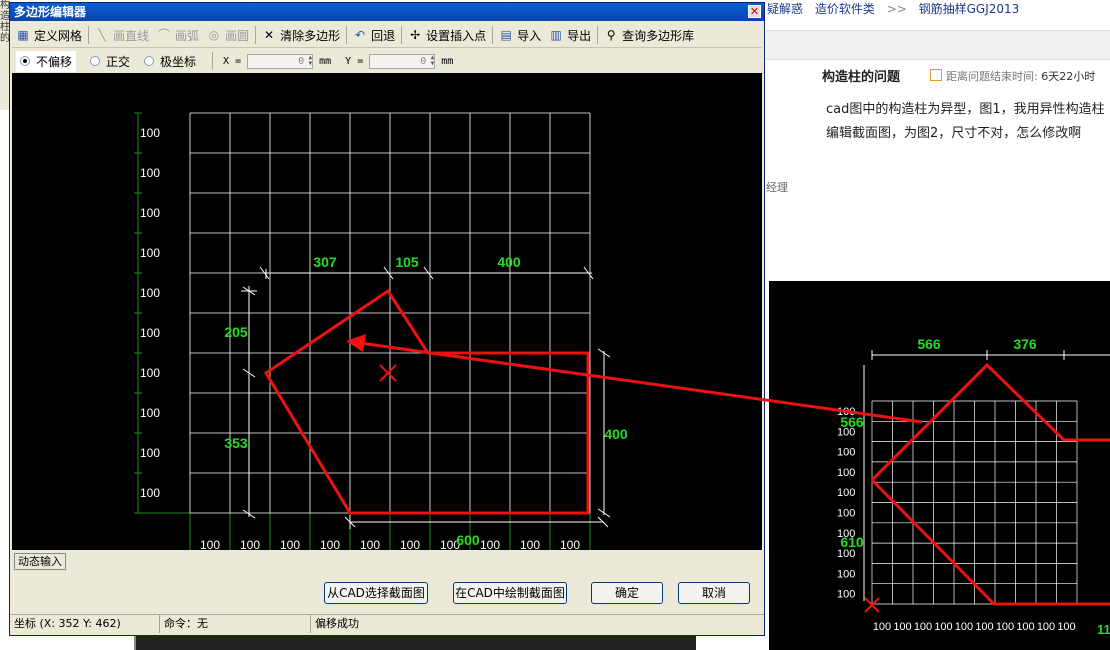 This screenshot has width=1110, height=650. What do you see at coordinates (122, 35) in the screenshot?
I see `draw-line-button: ╲ 画直线` at bounding box center [122, 35].